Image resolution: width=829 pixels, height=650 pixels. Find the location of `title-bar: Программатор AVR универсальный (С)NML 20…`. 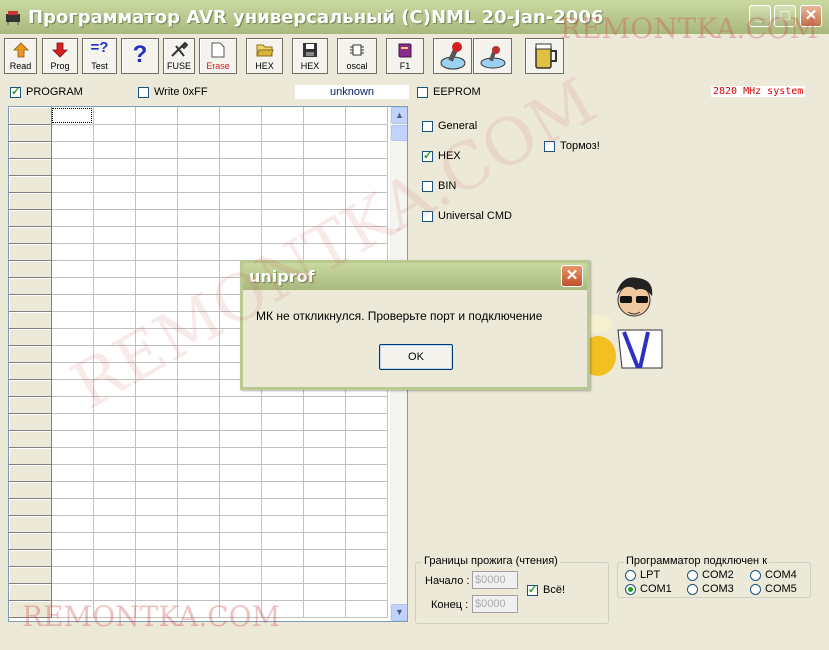

title-bar: Программатор AVR универсальный (С)NML 20… is located at coordinates (414, 17).